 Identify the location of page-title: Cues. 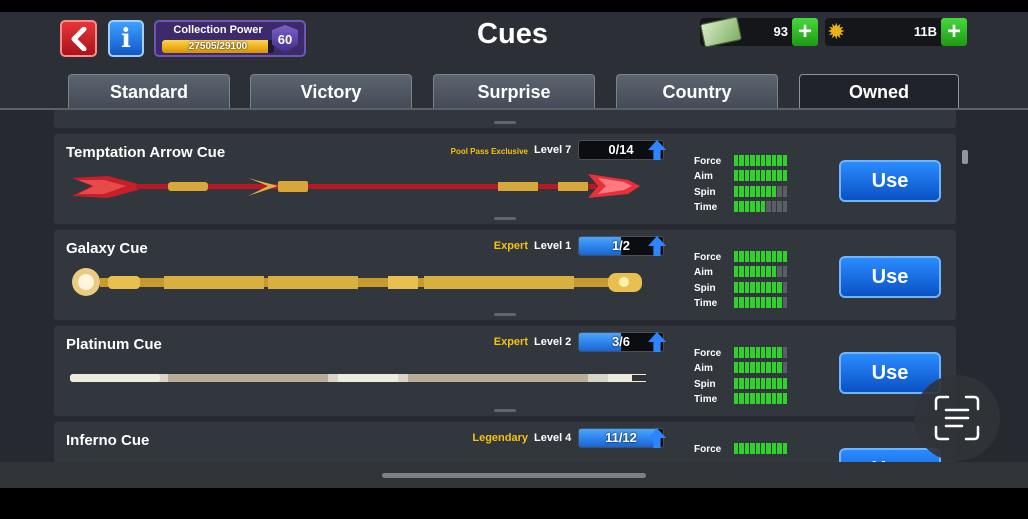
(512, 34).